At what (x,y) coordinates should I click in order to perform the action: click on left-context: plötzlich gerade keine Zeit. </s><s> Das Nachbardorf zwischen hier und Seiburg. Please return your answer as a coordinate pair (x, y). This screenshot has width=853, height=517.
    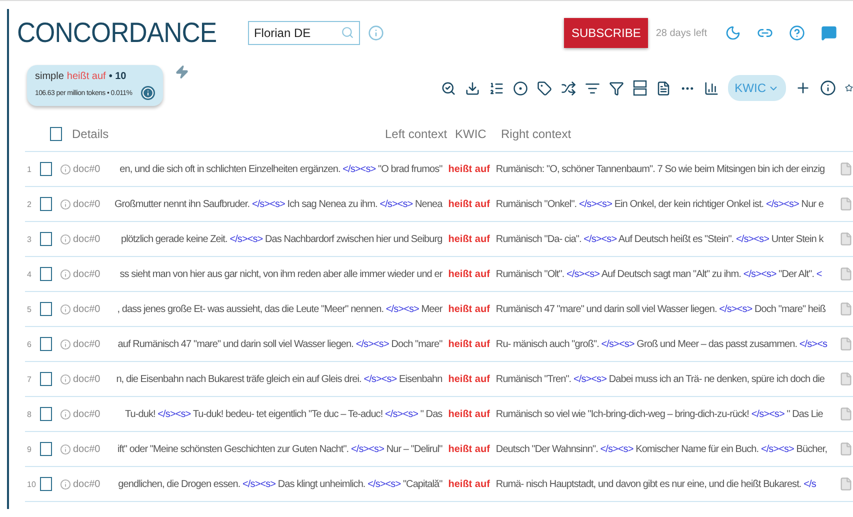
    Looking at the image, I should click on (281, 239).